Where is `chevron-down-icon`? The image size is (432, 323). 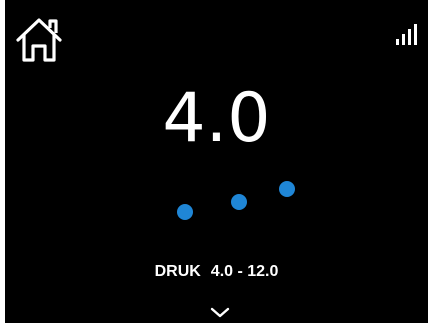
chevron-down-icon is located at coordinates (220, 312).